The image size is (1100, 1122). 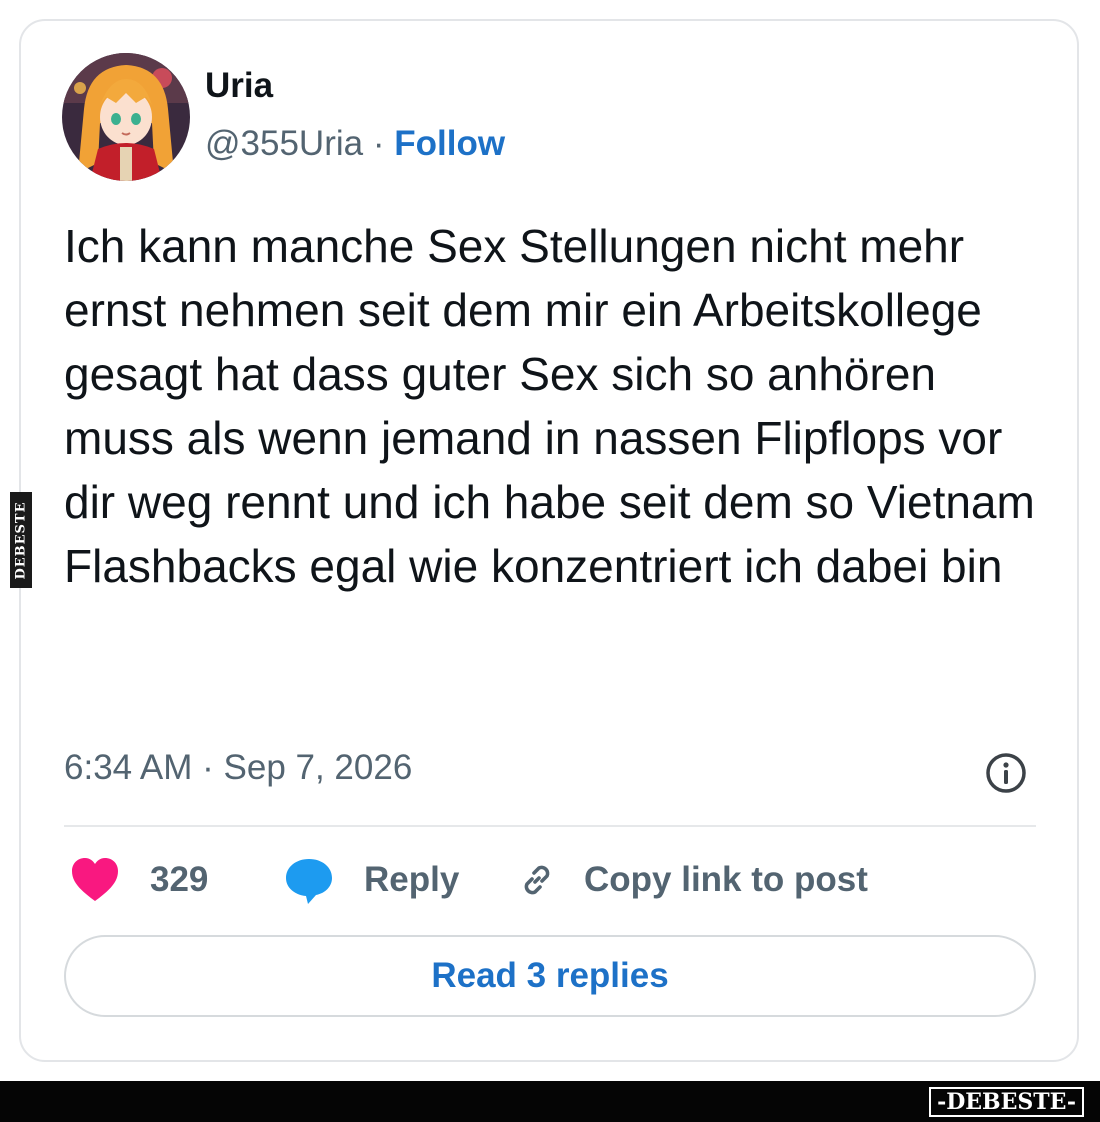 I want to click on like-button: 329, so click(x=139, y=880).